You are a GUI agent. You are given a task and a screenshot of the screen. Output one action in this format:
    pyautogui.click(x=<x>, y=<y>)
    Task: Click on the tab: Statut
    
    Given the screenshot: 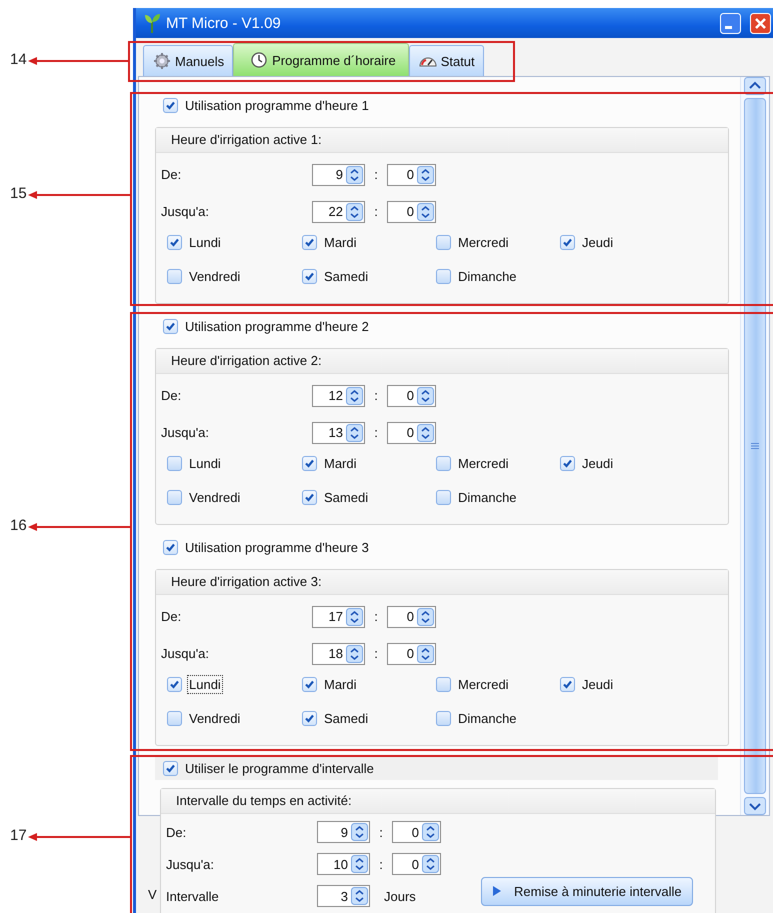 What is the action you would take?
    pyautogui.click(x=446, y=60)
    